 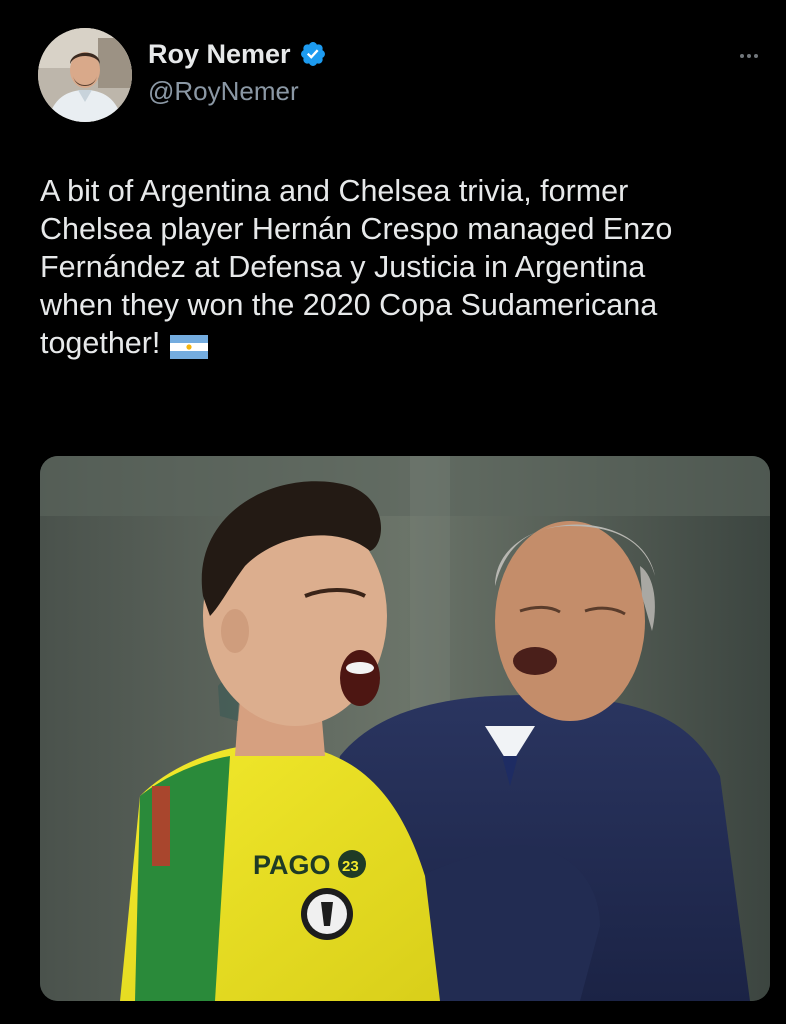 What do you see at coordinates (219, 54) in the screenshot?
I see `author-display-name: Roy Nemer` at bounding box center [219, 54].